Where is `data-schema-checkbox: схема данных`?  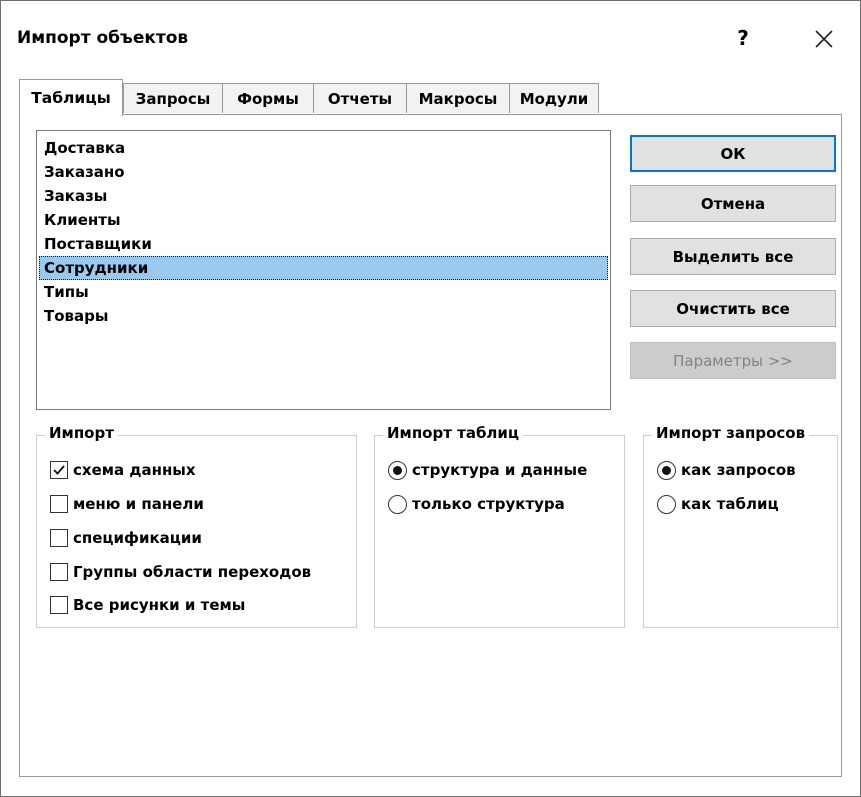 data-schema-checkbox: схема данных is located at coordinates (123, 470).